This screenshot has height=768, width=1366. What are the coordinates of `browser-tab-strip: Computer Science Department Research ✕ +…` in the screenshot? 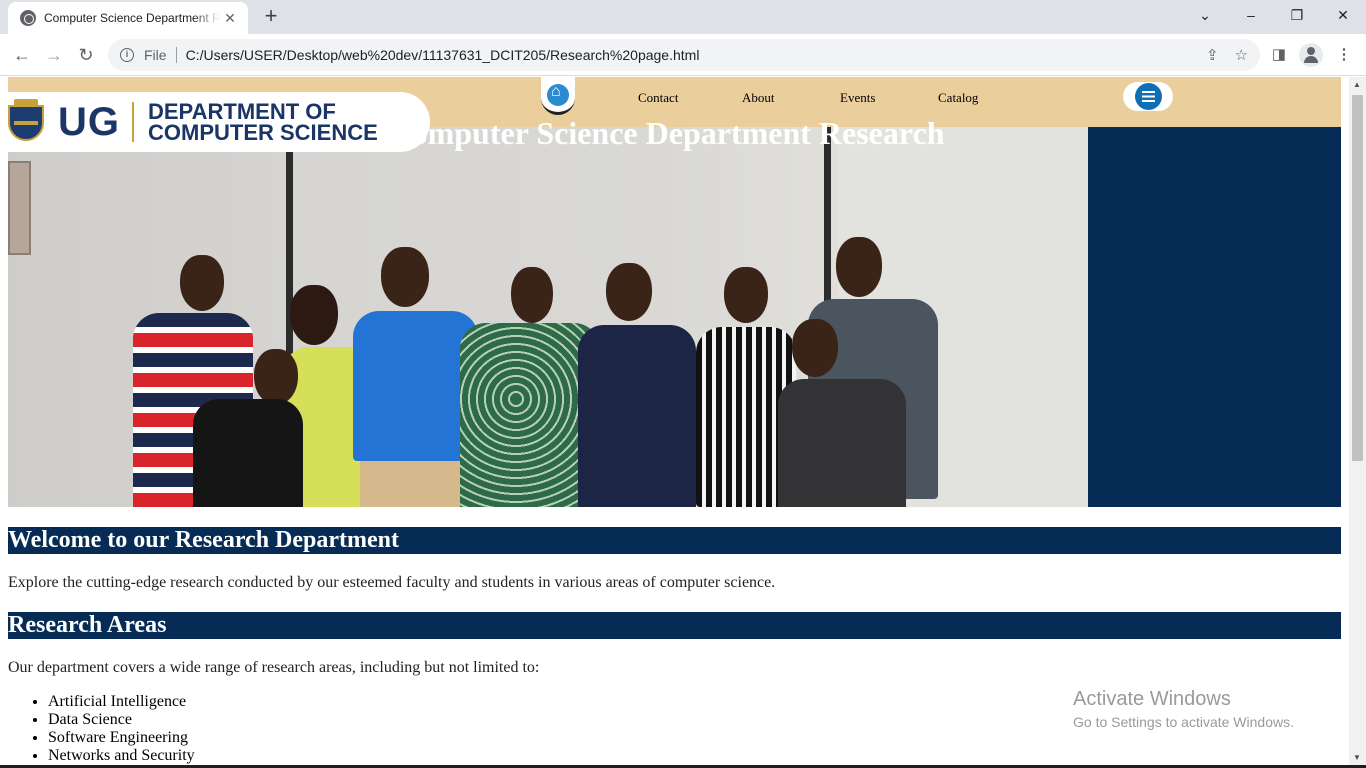 It's located at (683, 17).